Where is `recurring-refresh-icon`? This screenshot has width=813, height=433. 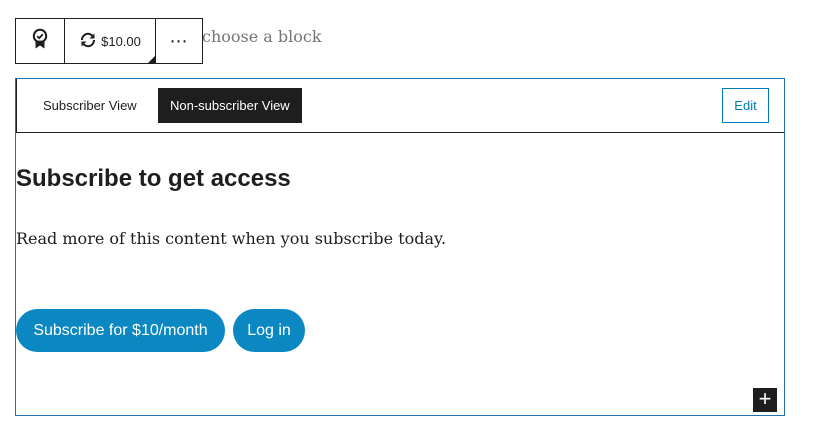
recurring-refresh-icon is located at coordinates (88, 41).